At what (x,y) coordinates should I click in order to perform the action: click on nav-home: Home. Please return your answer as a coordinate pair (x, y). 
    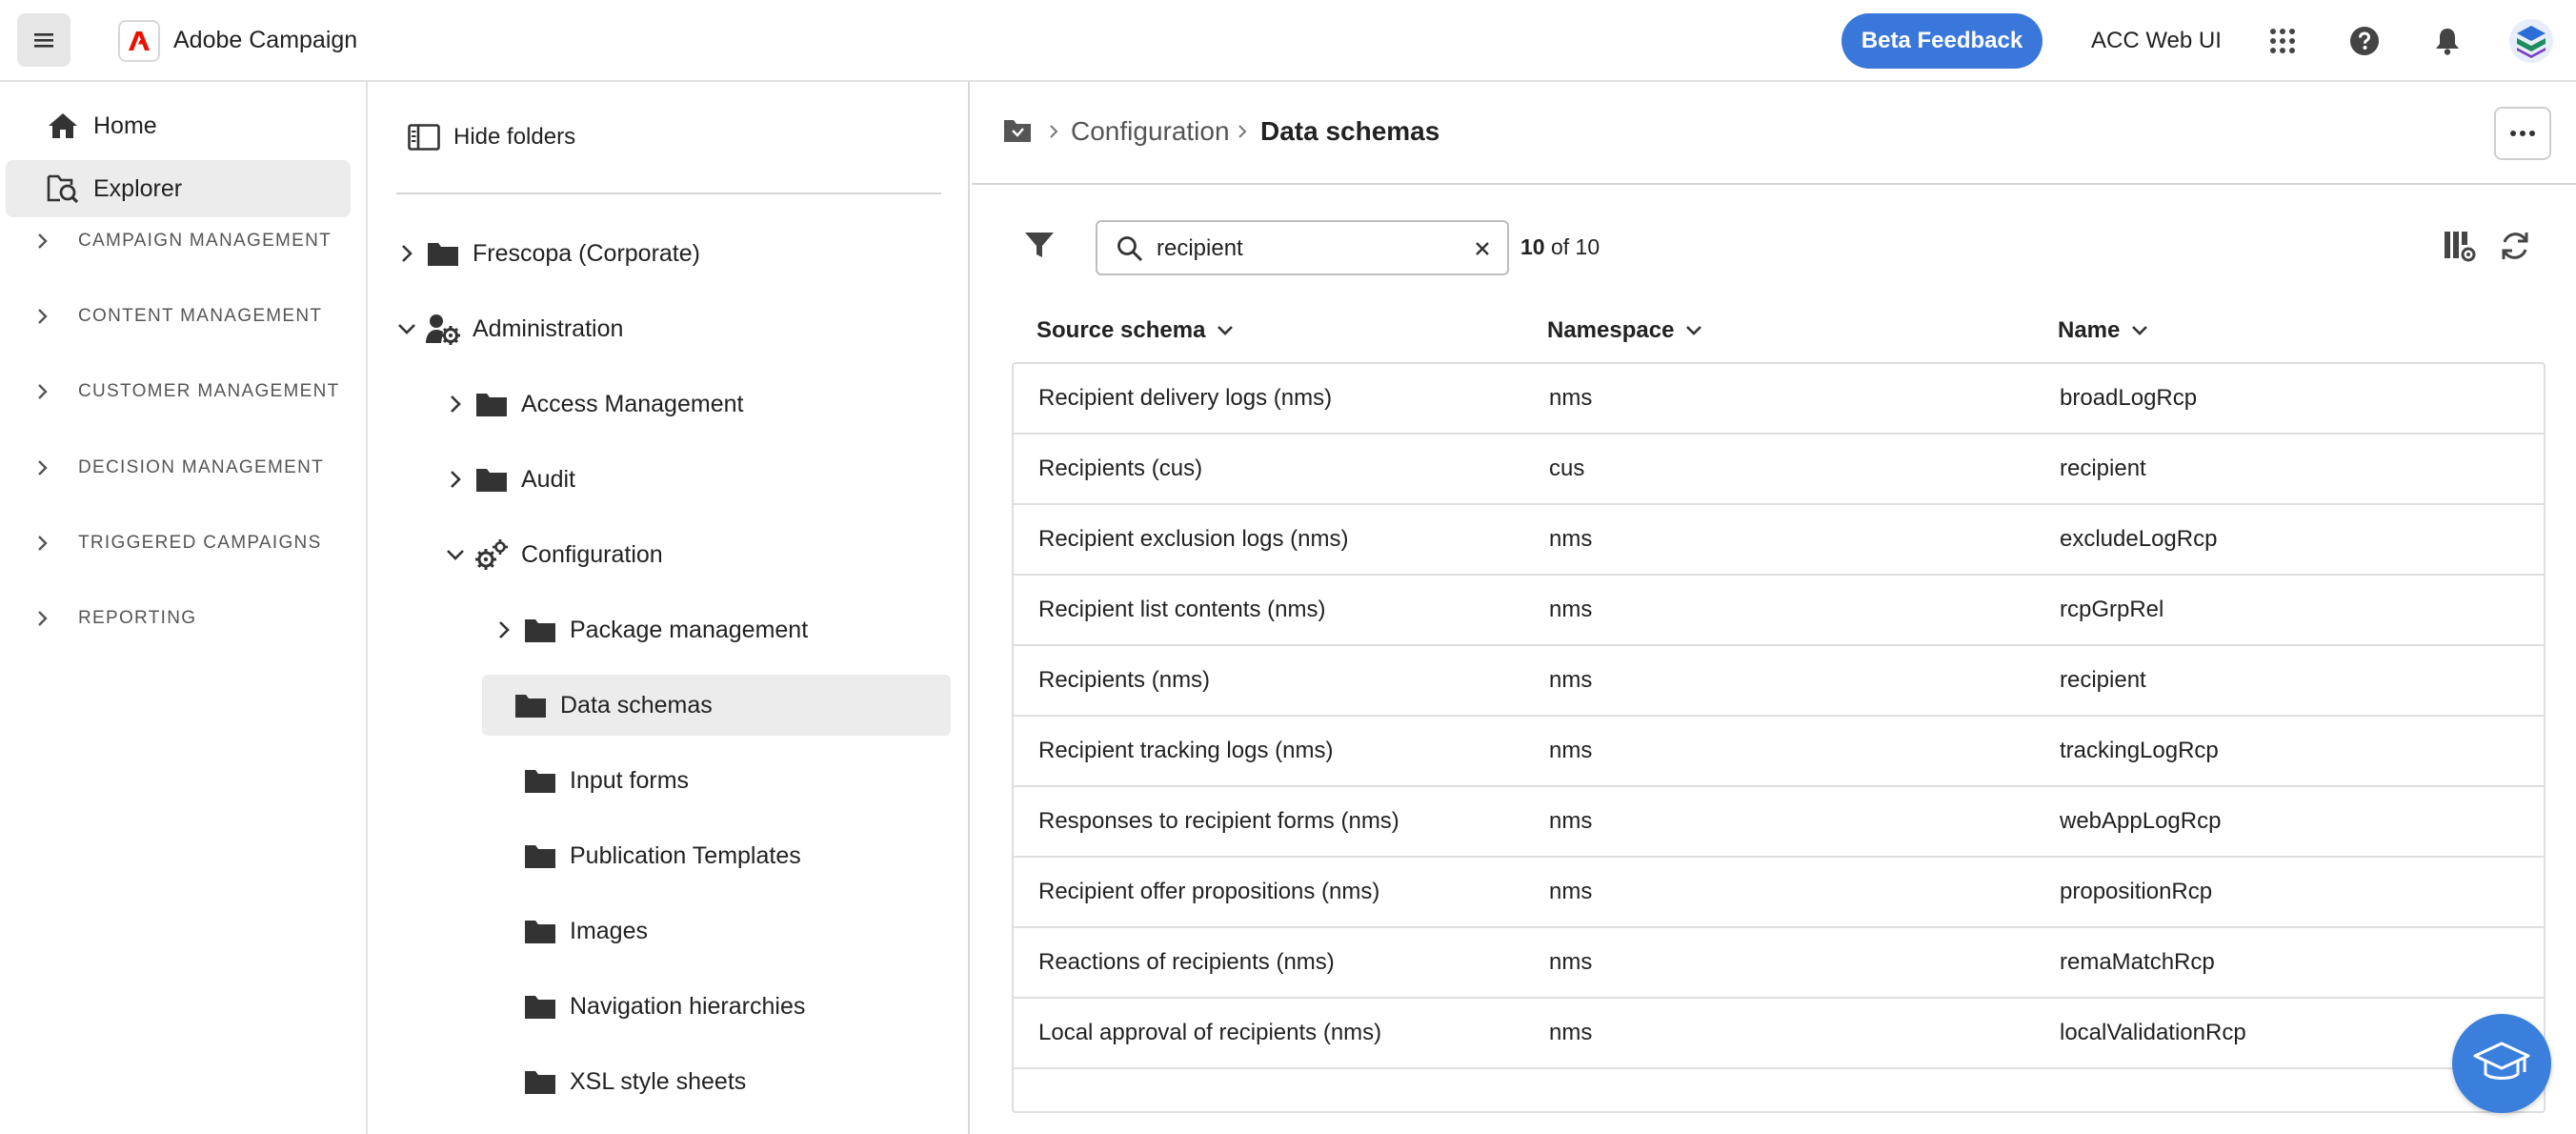
    Looking at the image, I should click on (178, 125).